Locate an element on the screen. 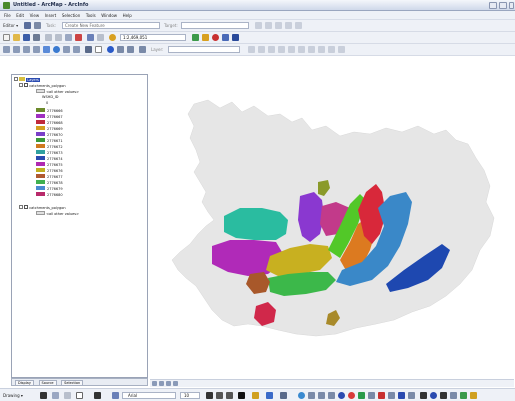 This screenshot has height=401, width=515. menu-view: View is located at coordinates (35, 15).